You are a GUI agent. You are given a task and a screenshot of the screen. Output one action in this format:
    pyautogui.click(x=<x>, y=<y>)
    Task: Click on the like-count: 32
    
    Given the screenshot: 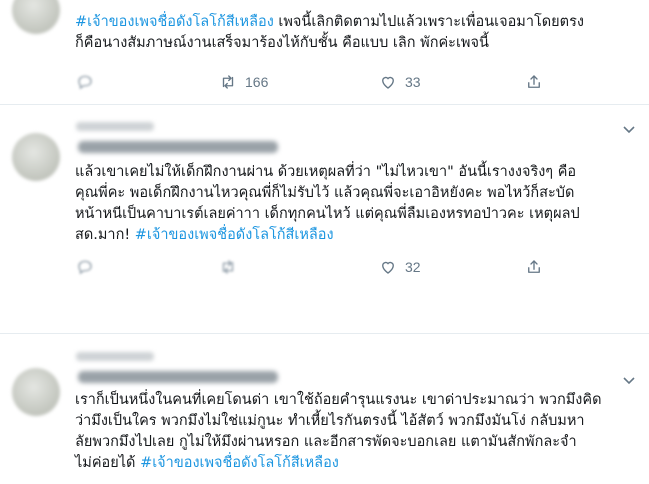 What is the action you would take?
    pyautogui.click(x=413, y=267)
    